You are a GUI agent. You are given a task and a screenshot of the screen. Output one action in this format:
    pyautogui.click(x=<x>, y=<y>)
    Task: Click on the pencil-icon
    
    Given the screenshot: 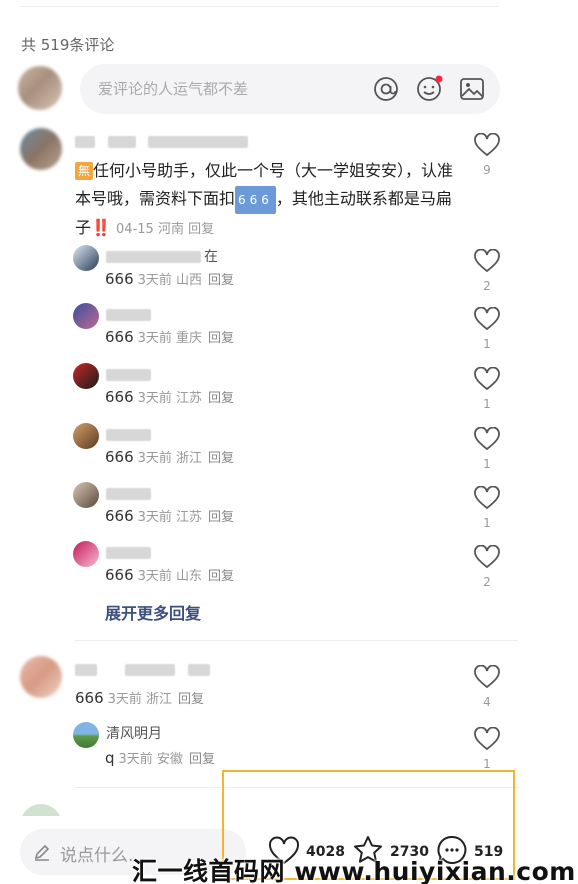 What is the action you would take?
    pyautogui.click(x=42, y=852)
    